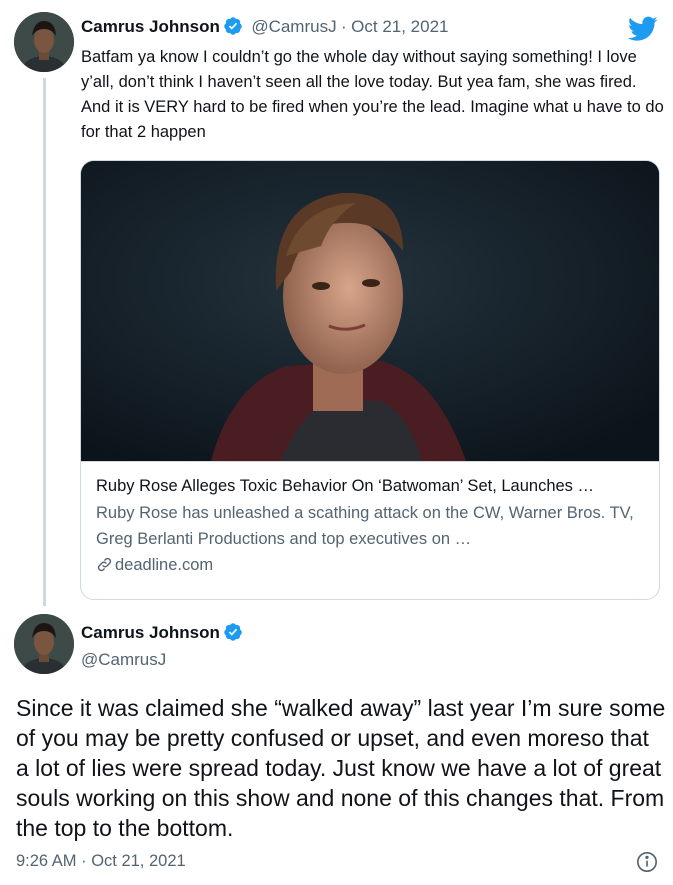 The width and height of the screenshot is (673, 885). What do you see at coordinates (164, 565) in the screenshot?
I see `card-domain: deadline.com` at bounding box center [164, 565].